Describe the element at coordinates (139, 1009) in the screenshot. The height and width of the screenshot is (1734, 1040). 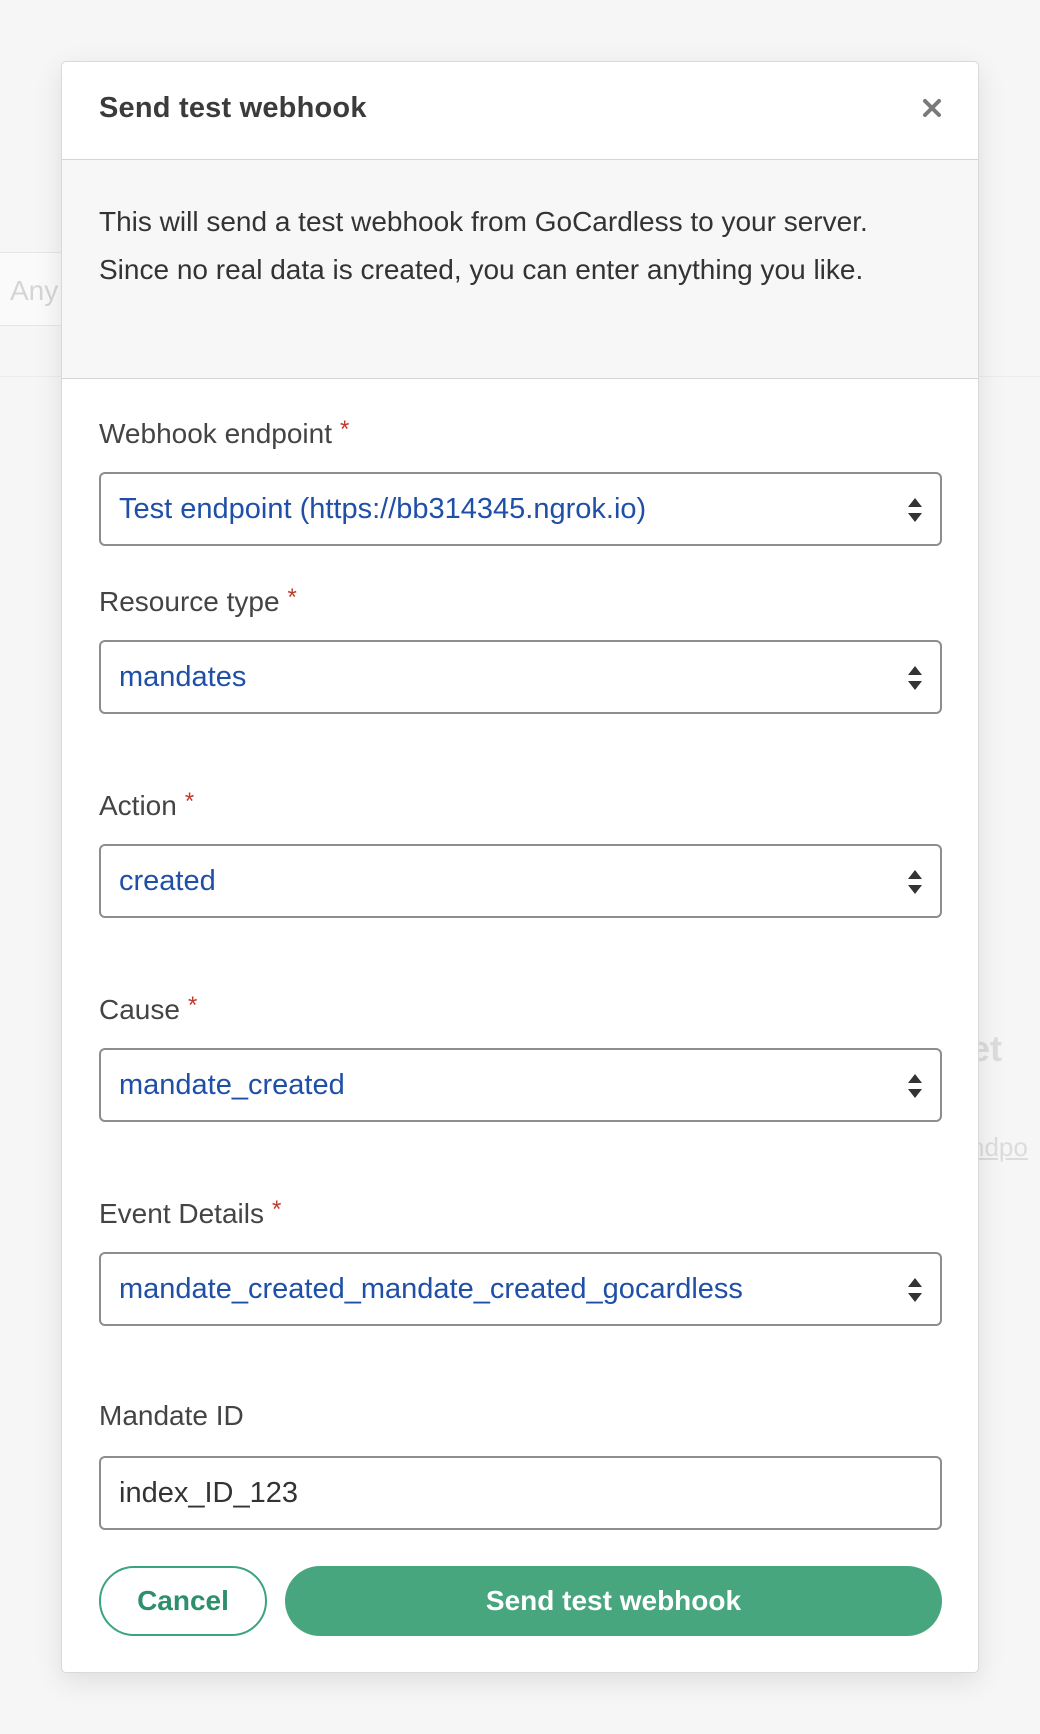
I see `cause-label-text: Cause` at that location.